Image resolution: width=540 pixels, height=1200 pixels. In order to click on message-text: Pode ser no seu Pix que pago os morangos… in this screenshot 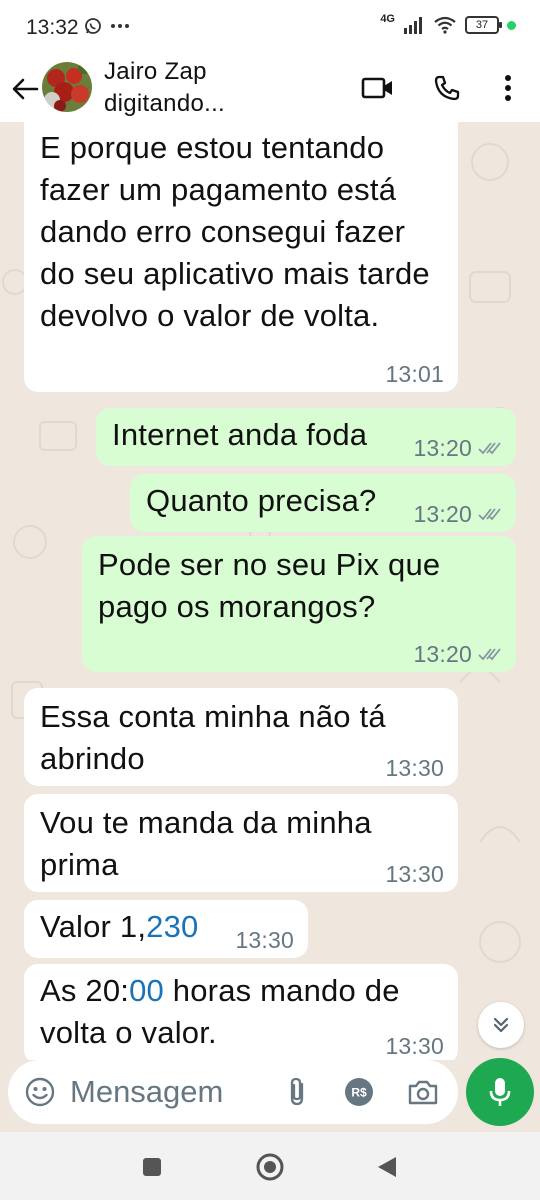, I will do `click(269, 585)`.